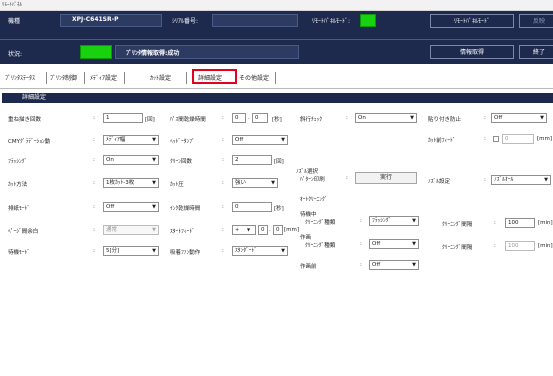 The image size is (553, 376). Describe the element at coordinates (472, 52) in the screenshot. I see `get-info-button: 情報取得` at that location.